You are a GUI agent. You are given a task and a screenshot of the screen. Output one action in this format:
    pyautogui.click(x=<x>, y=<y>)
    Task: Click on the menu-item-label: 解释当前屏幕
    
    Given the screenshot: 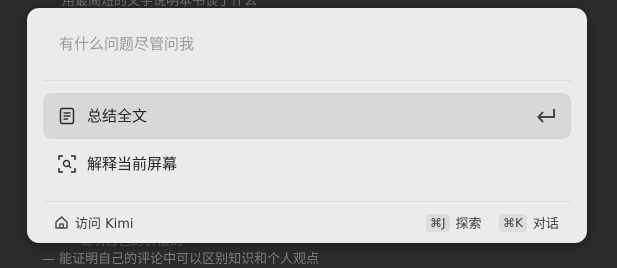 What is the action you would take?
    pyautogui.click(x=132, y=164)
    